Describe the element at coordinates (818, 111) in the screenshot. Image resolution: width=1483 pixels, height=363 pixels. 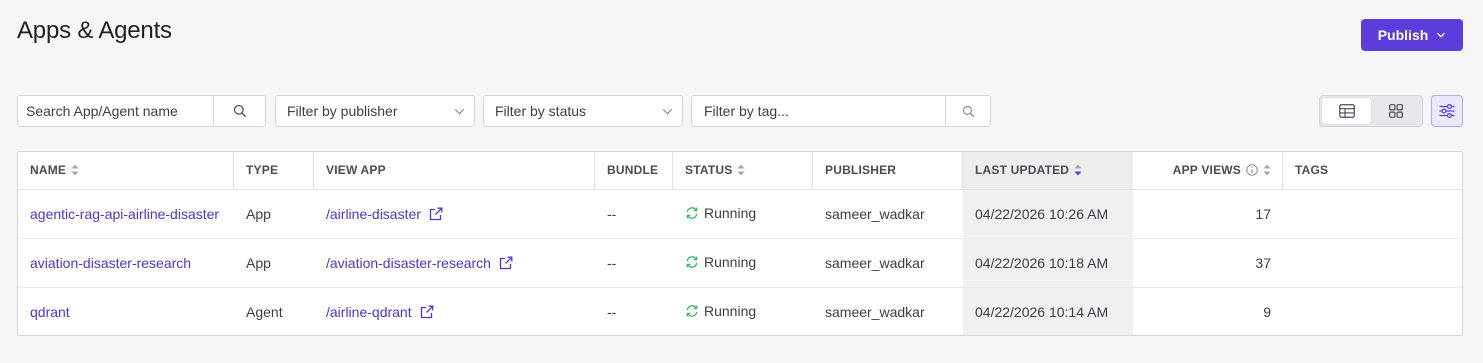
I see `tag-filter-input` at that location.